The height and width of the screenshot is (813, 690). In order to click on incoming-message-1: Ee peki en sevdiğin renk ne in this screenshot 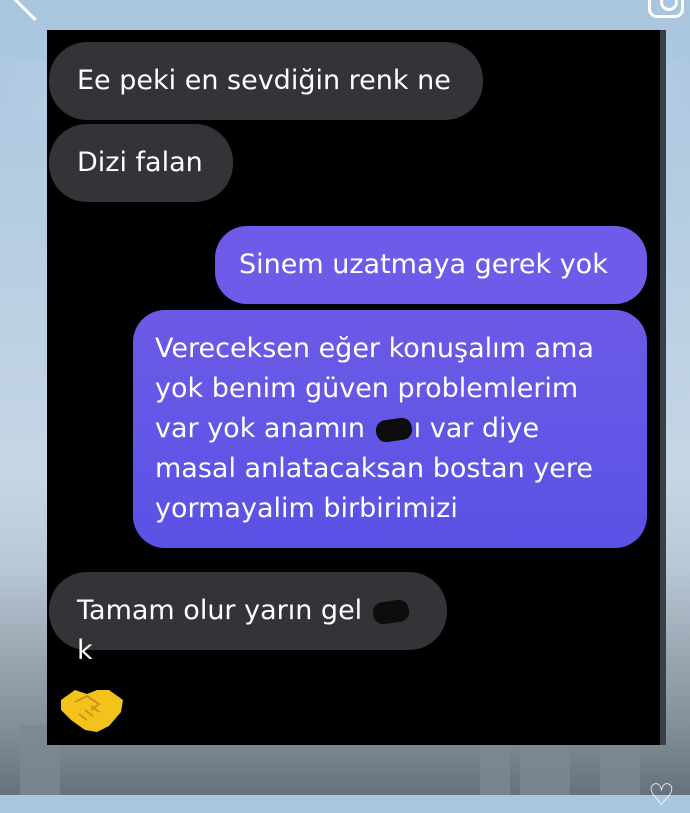, I will do `click(266, 81)`.